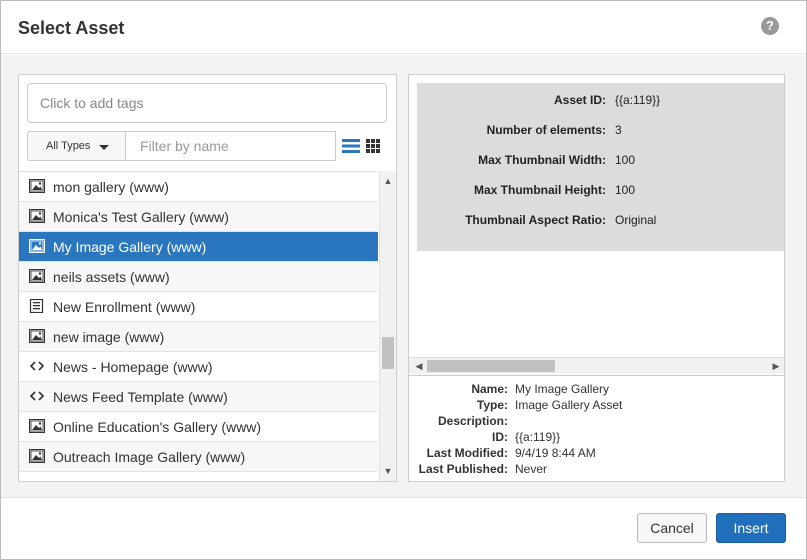 This screenshot has width=807, height=560. What do you see at coordinates (542, 160) in the screenshot?
I see `preview-property-label: Max Thumbnail Width:` at bounding box center [542, 160].